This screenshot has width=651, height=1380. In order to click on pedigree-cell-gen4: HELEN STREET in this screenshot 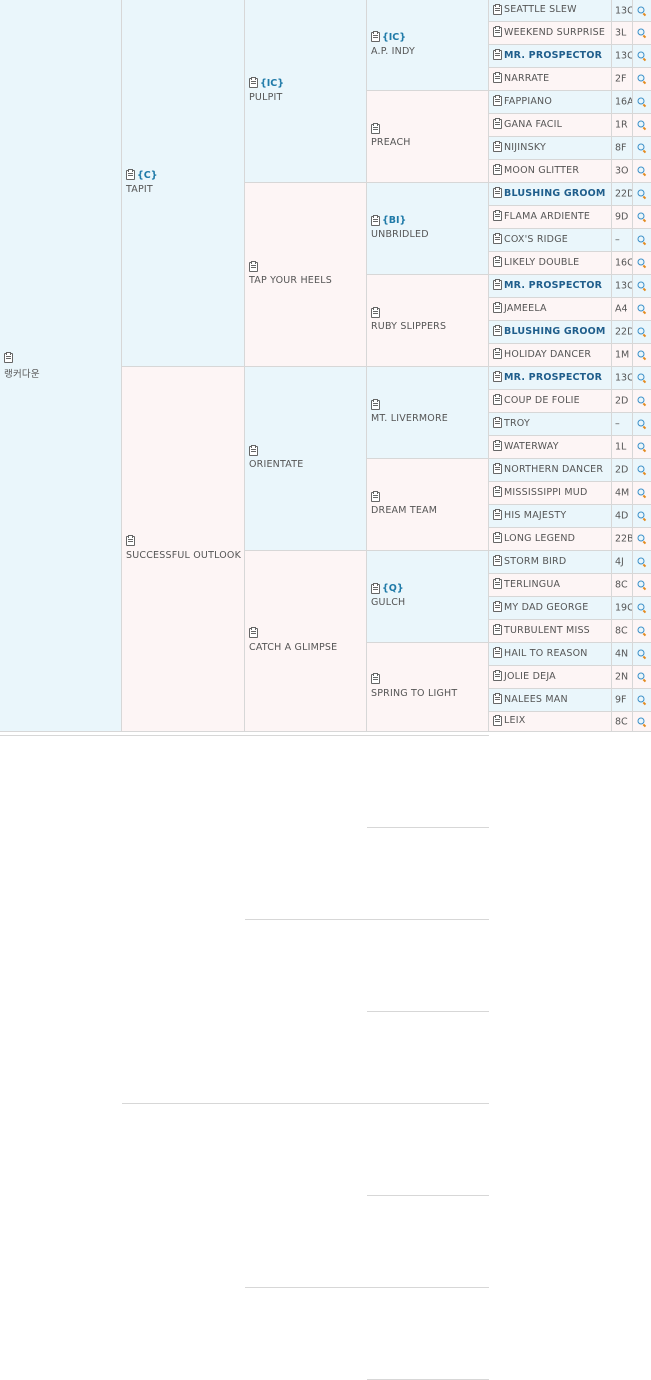, I will do `click(428, 827)`.